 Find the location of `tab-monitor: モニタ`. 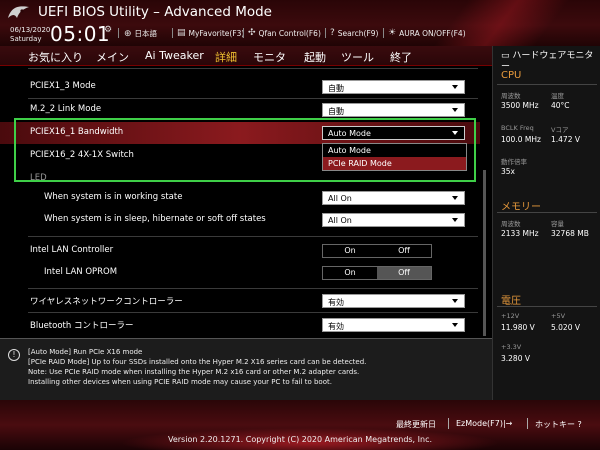

tab-monitor: モニタ is located at coordinates (269, 57).